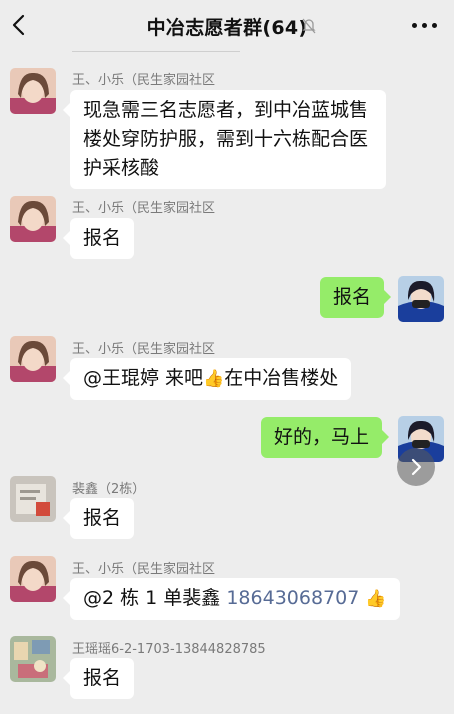 This screenshot has height=714, width=454. Describe the element at coordinates (224, 139) in the screenshot. I see `message-bubble: 现急需三名志愿者，到中冶蓝城售楼处穿防护服，需到十六栋配合医护采核酸` at that location.